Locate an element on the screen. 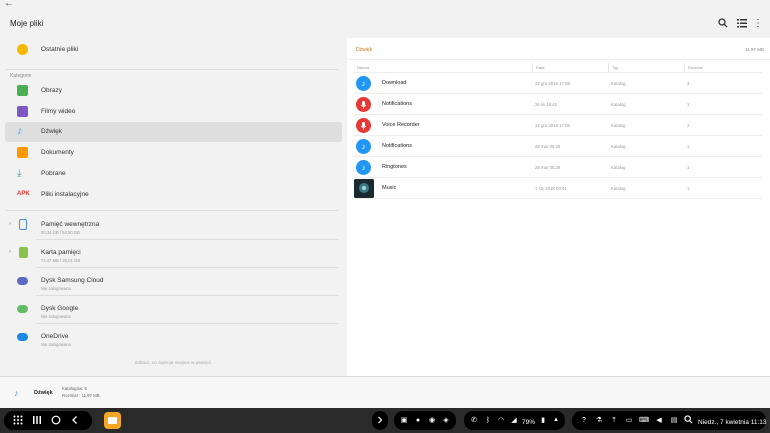 This screenshot has height=433, width=770. app-header: Moje pliki ⋮ is located at coordinates (385, 24).